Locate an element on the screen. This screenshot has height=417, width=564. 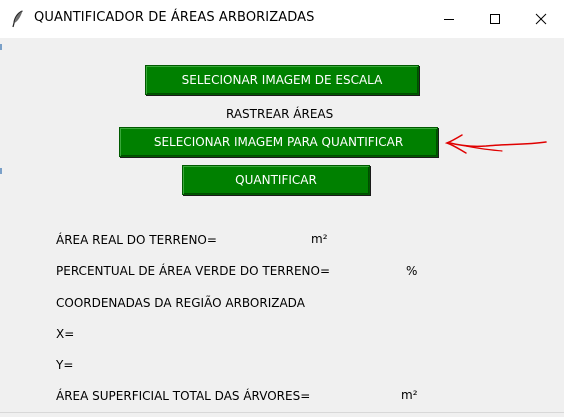
window-title: QUANTIFICADOR DE ÁREAS ARBORIZADAS is located at coordinates (174, 17).